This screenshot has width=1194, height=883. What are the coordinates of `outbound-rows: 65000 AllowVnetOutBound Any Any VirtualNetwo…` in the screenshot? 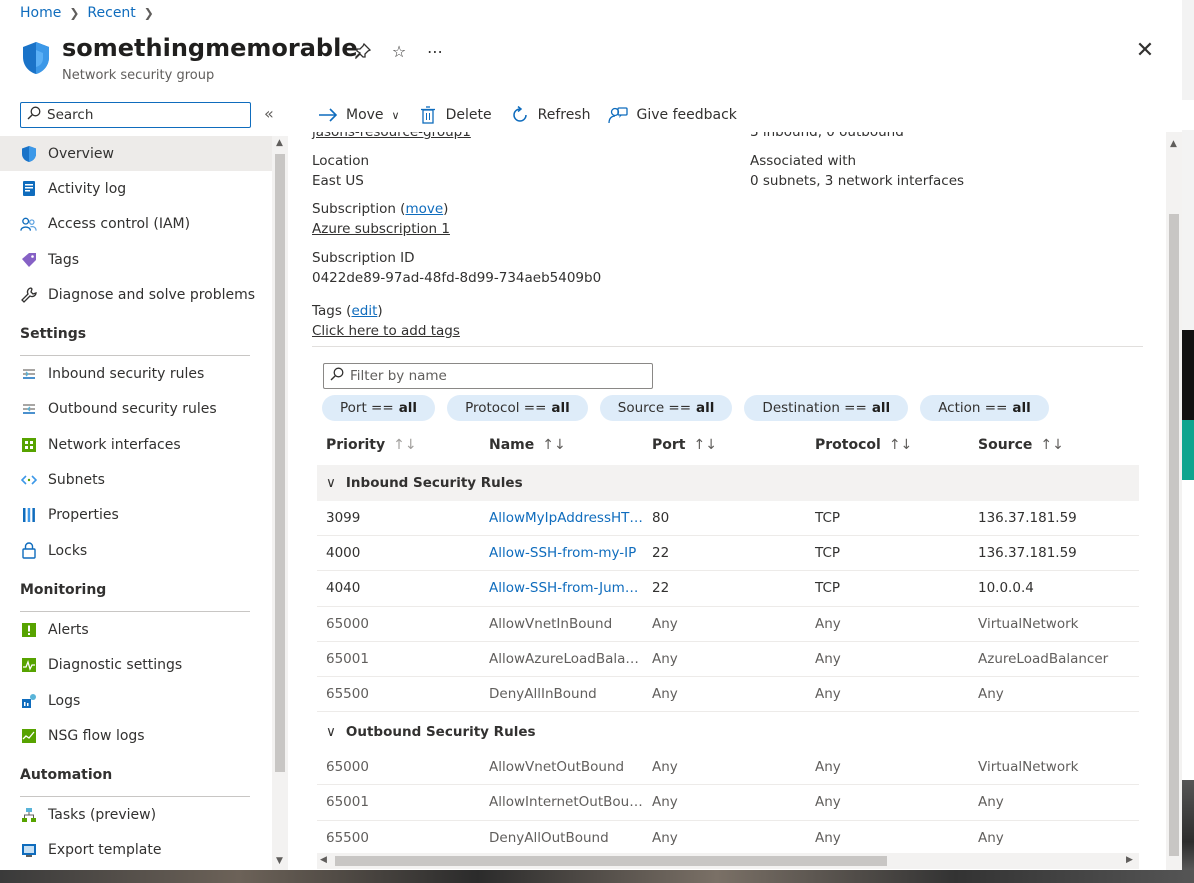 It's located at (728, 803).